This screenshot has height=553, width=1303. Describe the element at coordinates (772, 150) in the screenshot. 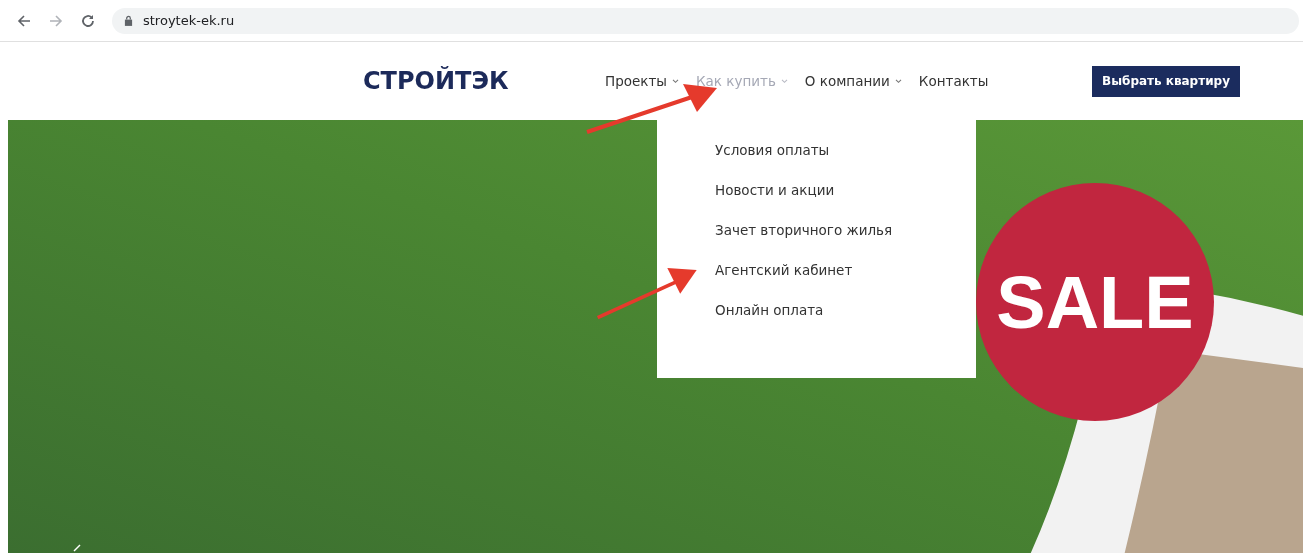

I see `dropdown-item: Условия оплаты` at that location.